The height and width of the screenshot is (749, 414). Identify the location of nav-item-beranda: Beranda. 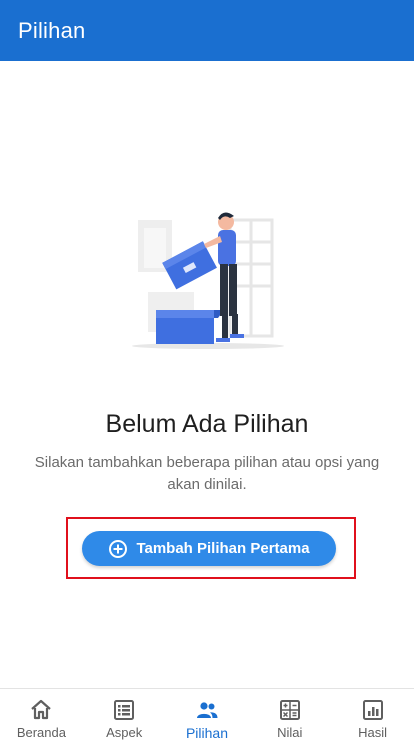
(41, 719).